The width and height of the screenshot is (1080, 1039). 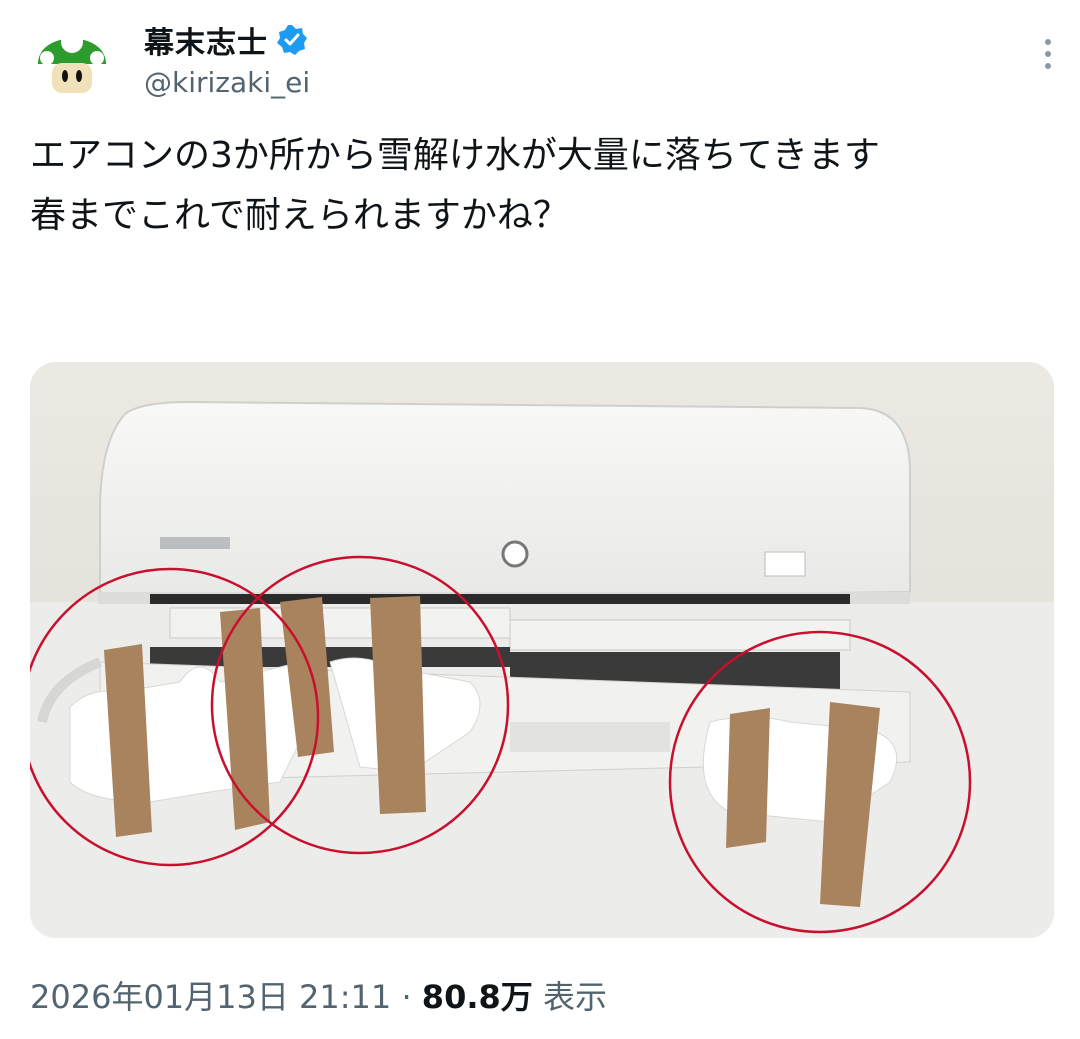 What do you see at coordinates (210, 995) in the screenshot?
I see `timestamp: 2026年01月13日 21:11` at bounding box center [210, 995].